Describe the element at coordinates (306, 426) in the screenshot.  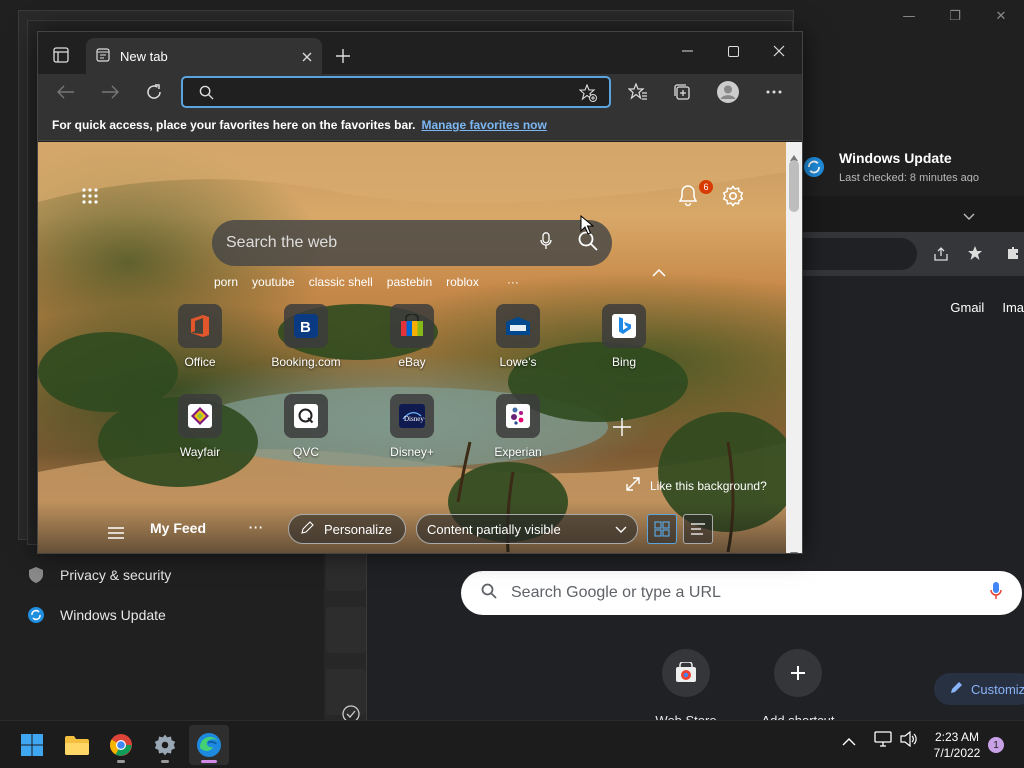
I see `quick-link-qvc: QVC` at that location.